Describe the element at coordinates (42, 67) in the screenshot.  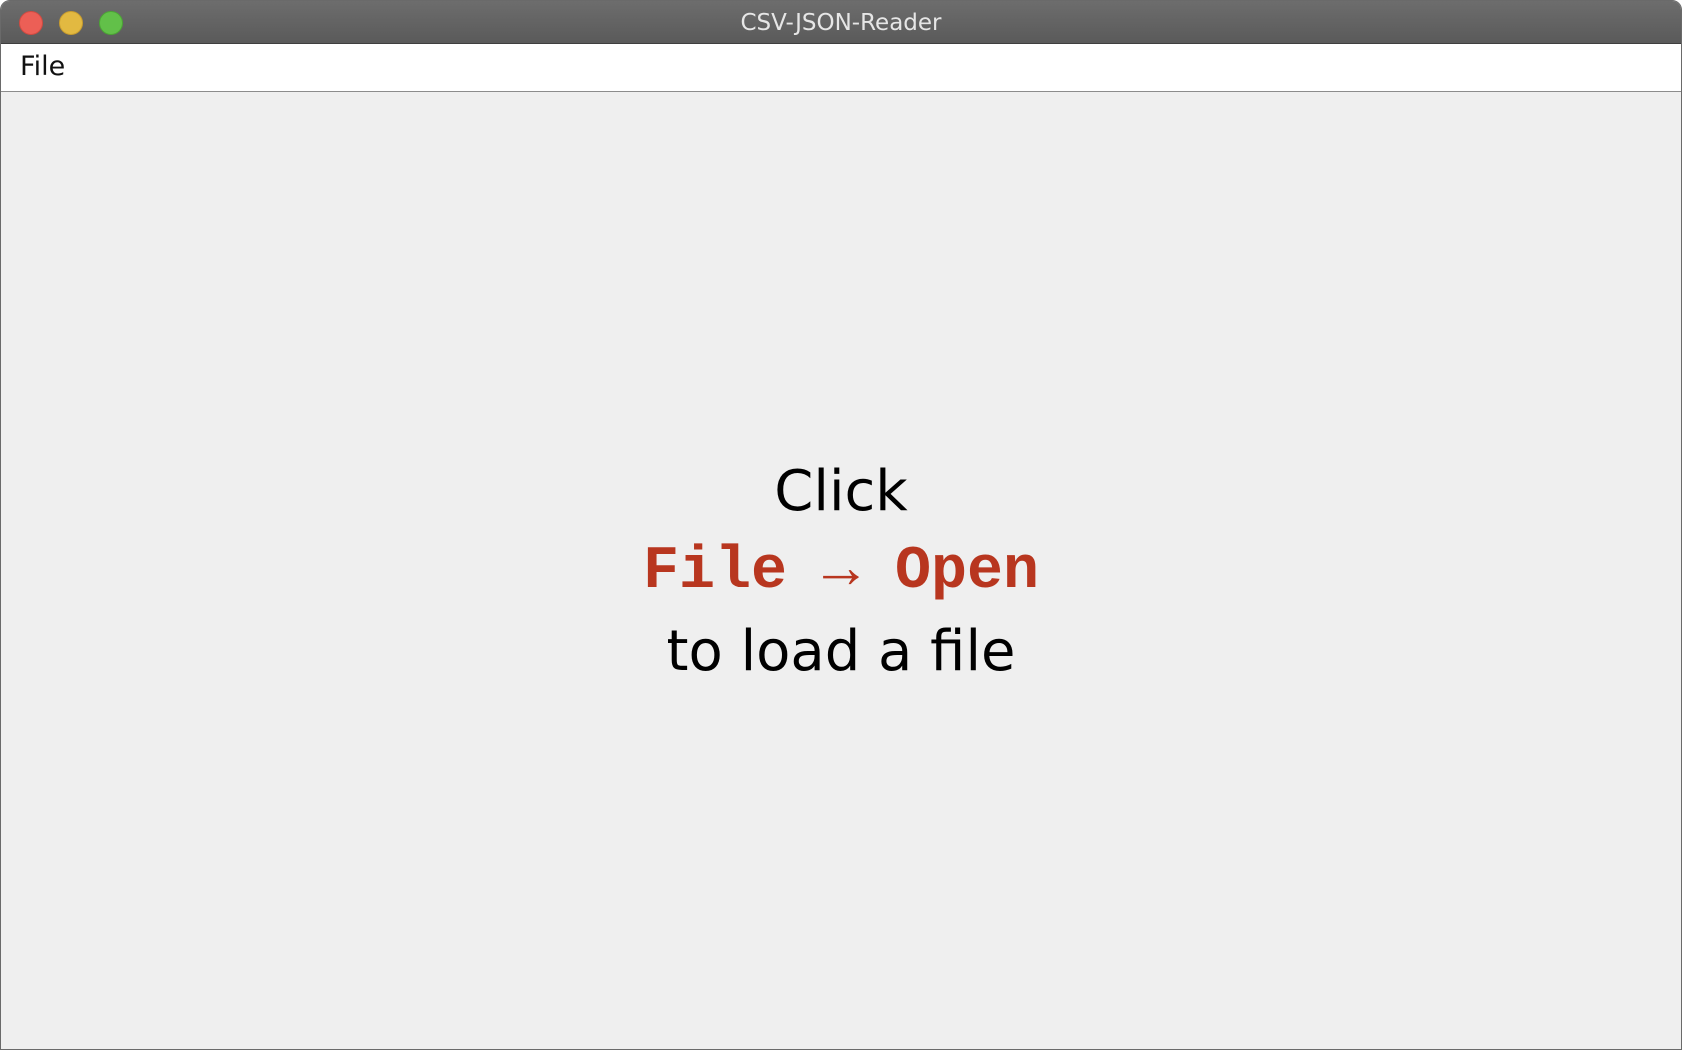
I see `menu-file: File` at that location.